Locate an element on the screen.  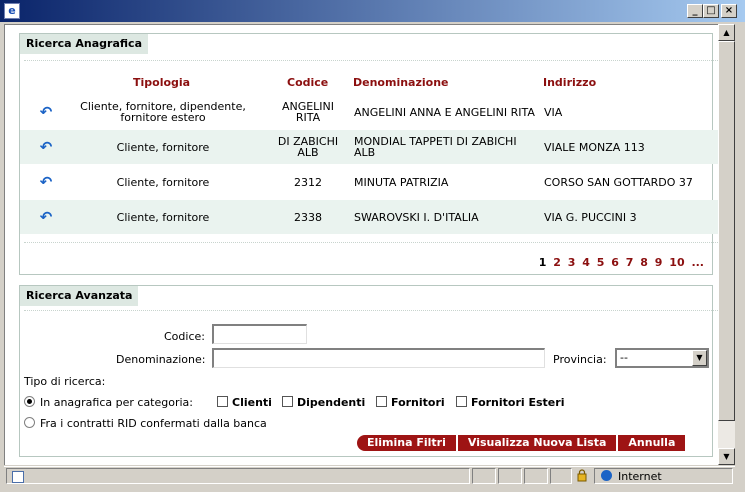
checkbox-clienti is located at coordinates (222, 401).